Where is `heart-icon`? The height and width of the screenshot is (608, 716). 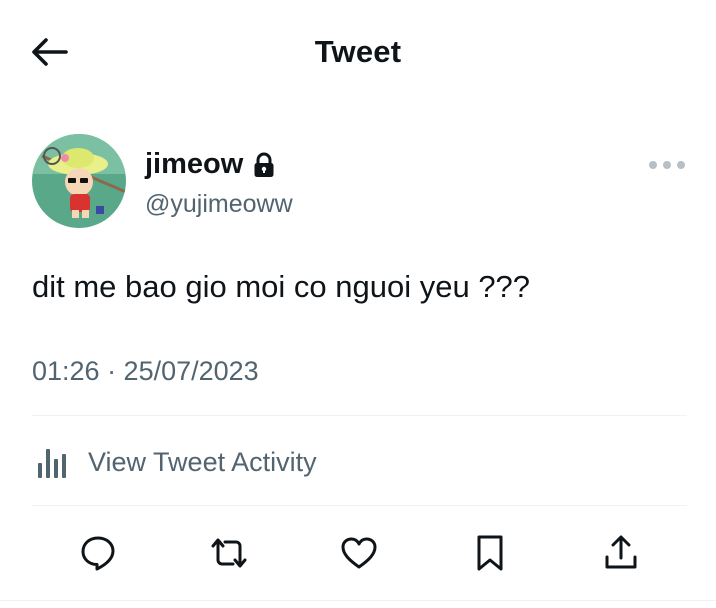
heart-icon is located at coordinates (359, 553).